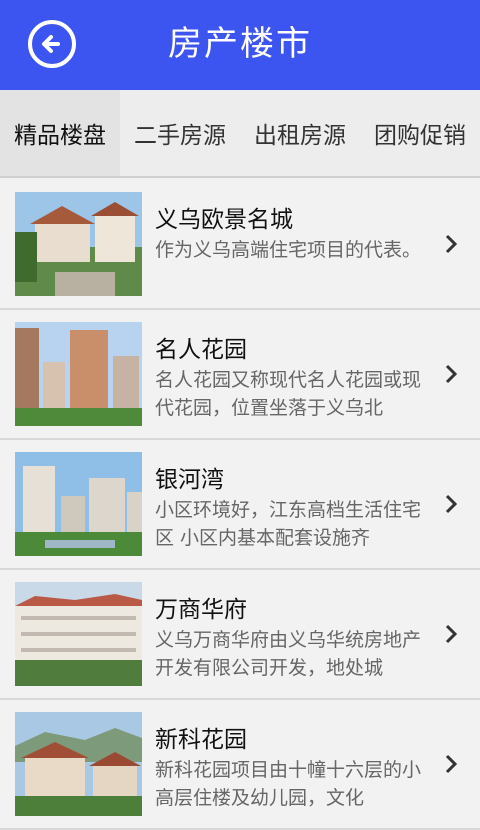  I want to click on tab-premium-properties: 精品楼盘, so click(60, 133).